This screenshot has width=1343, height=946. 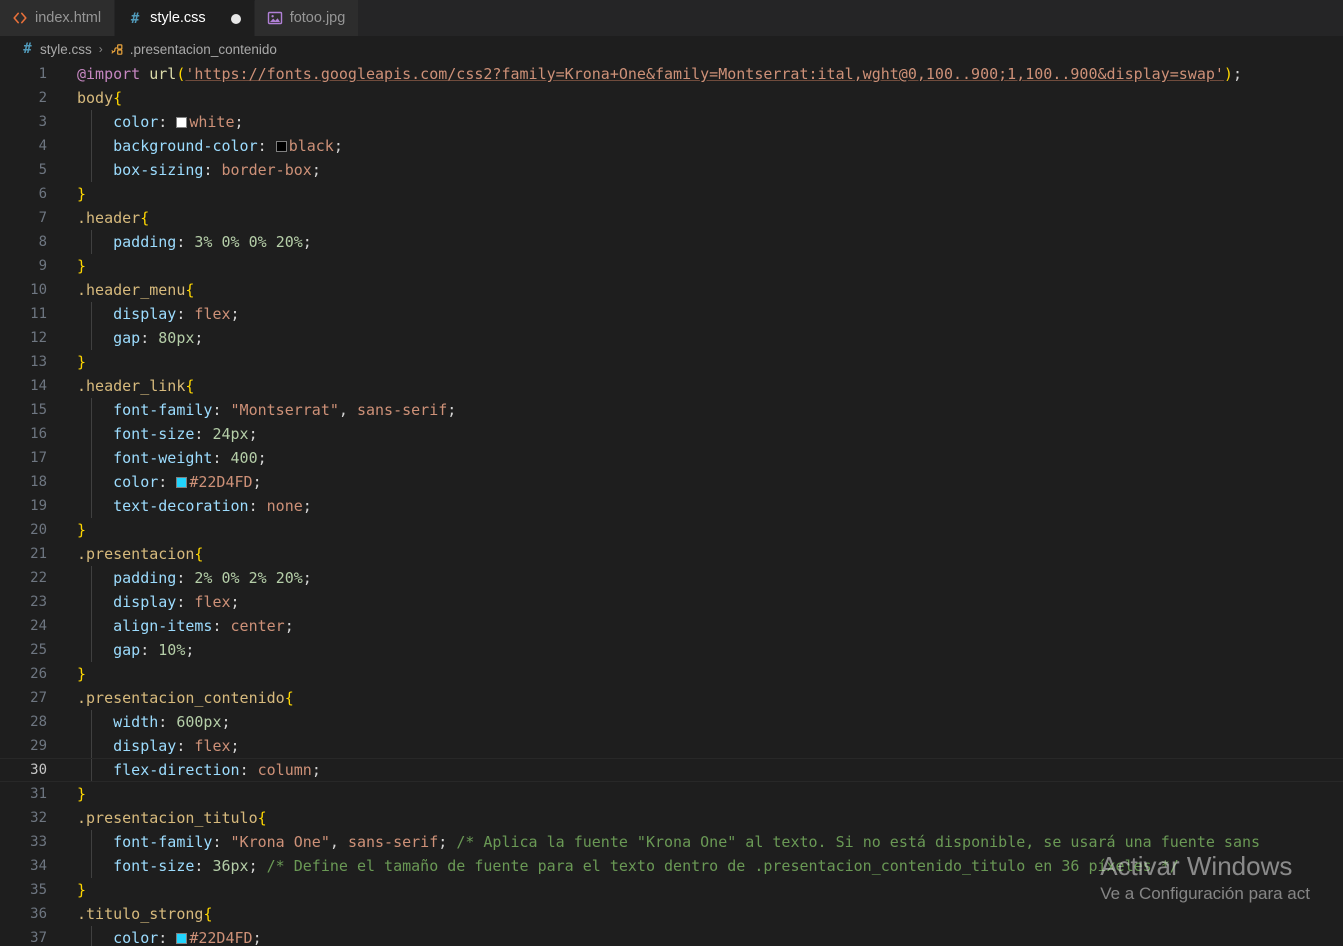 What do you see at coordinates (671, 554) in the screenshot?
I see `code-line: 21 .presentacion{` at bounding box center [671, 554].